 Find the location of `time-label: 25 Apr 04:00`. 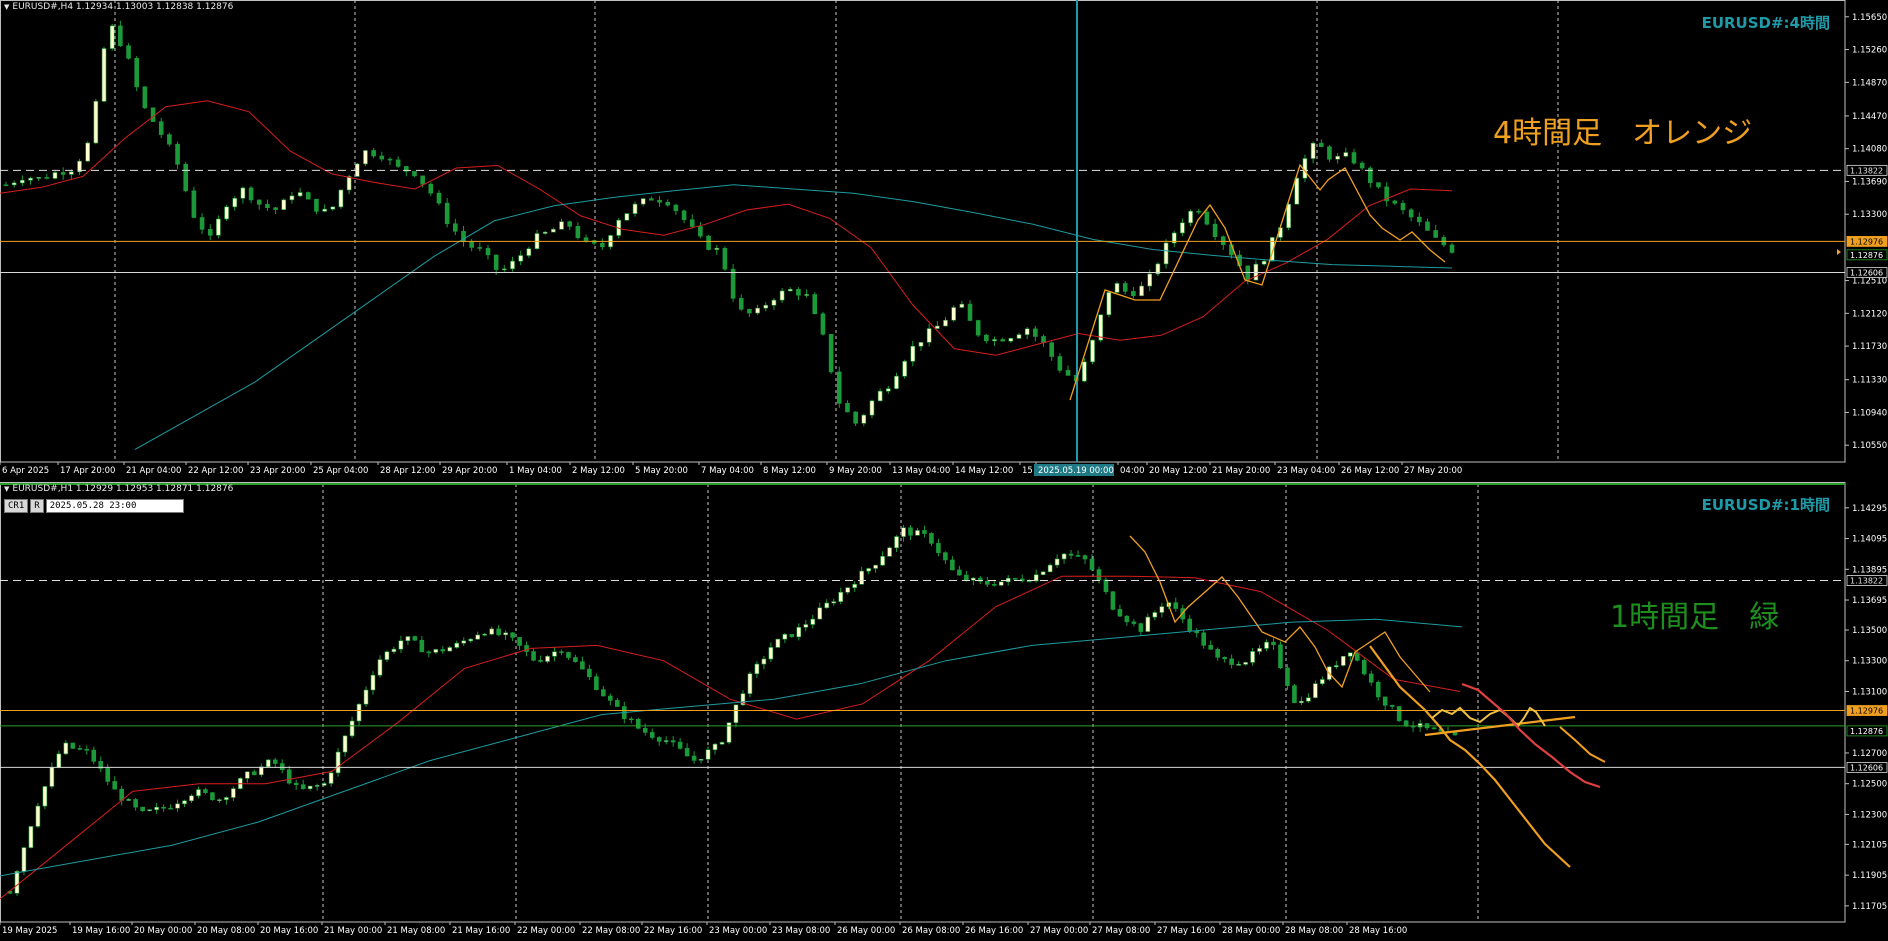

time-label: 25 Apr 04:00 is located at coordinates (340, 471).